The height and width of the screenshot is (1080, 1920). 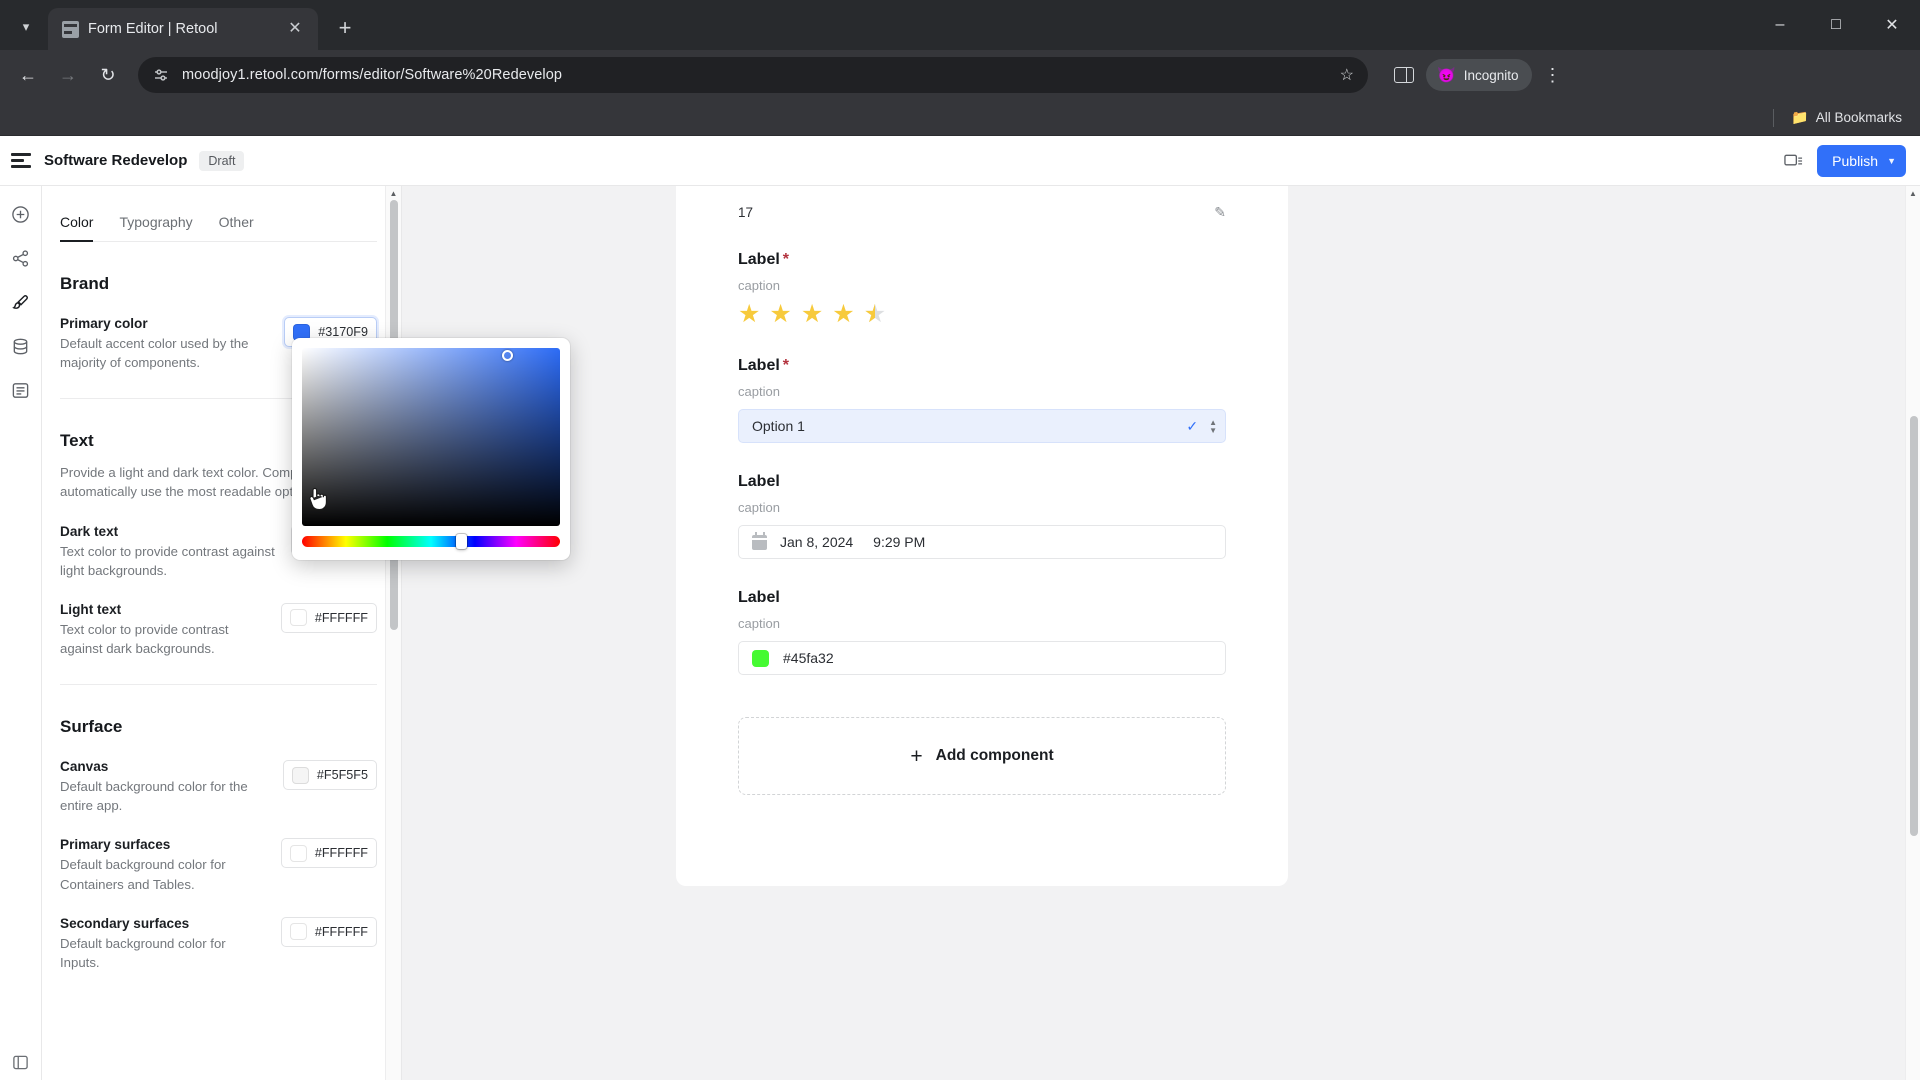 What do you see at coordinates (1220, 212) in the screenshot?
I see `pencil-icon: ✎` at bounding box center [1220, 212].